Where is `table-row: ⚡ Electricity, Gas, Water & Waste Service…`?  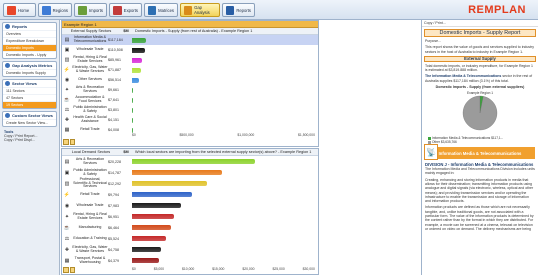
table-row: ⚡ Electricity, Gas, Water & Waste Service… is located at coordinates (190, 70).